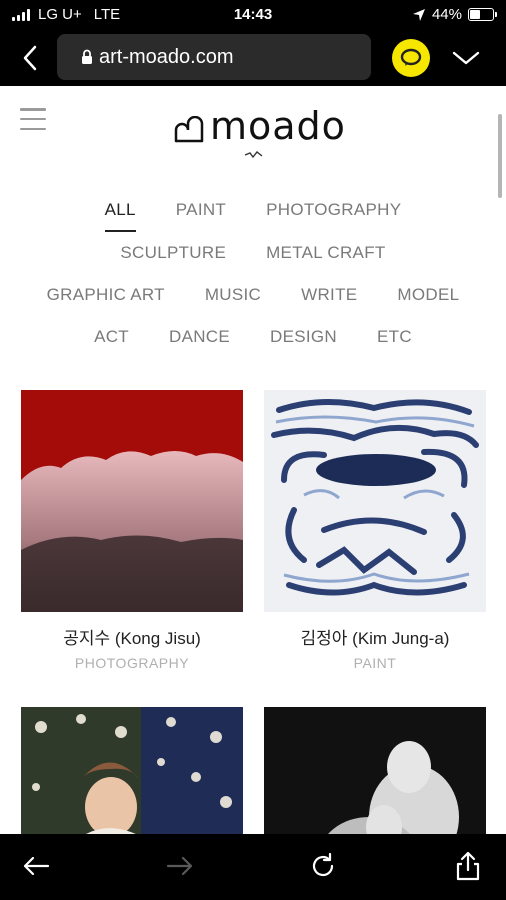 The image size is (506, 900). I want to click on artwork-card: 김정아 (Kim Jung-a) PAINT, so click(375, 530).